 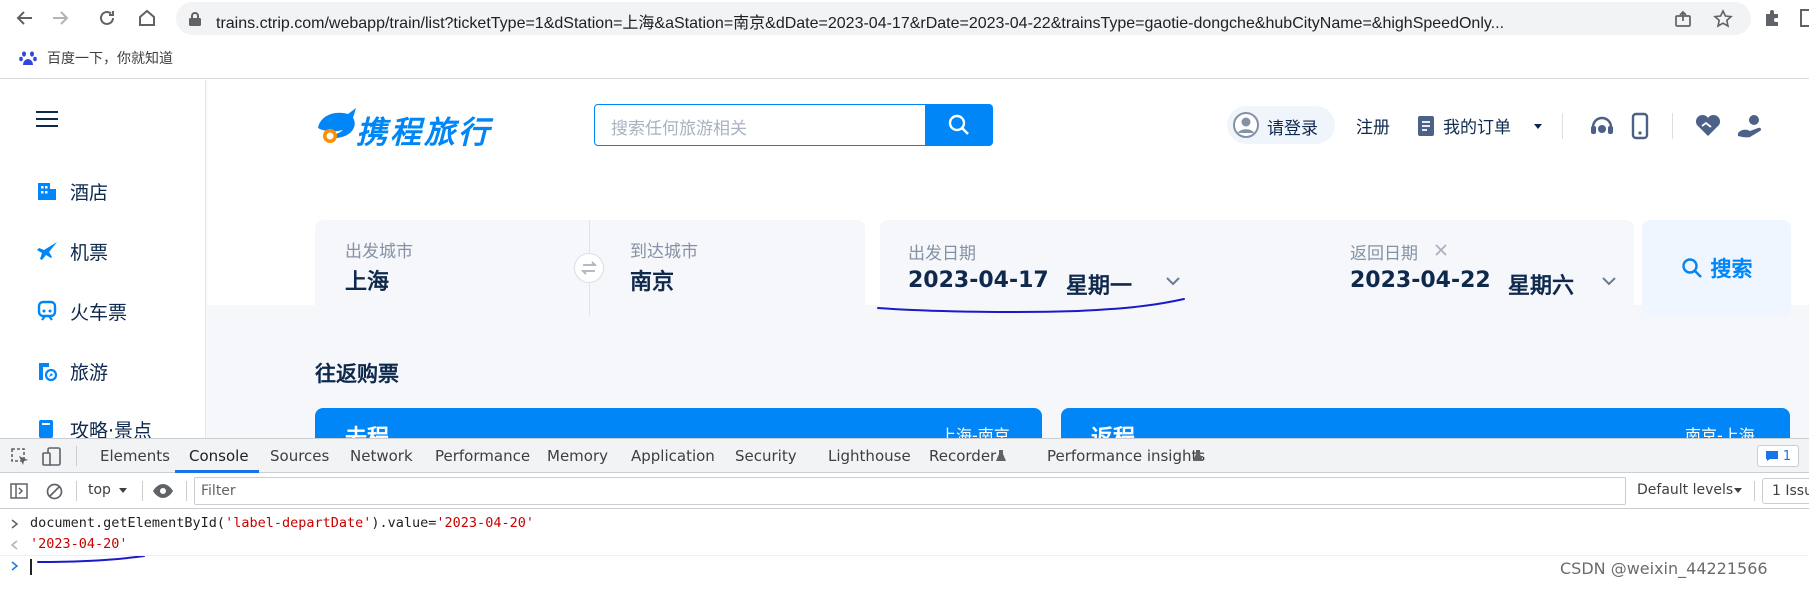 What do you see at coordinates (299, 456) in the screenshot?
I see `tab-sources: Sources` at bounding box center [299, 456].